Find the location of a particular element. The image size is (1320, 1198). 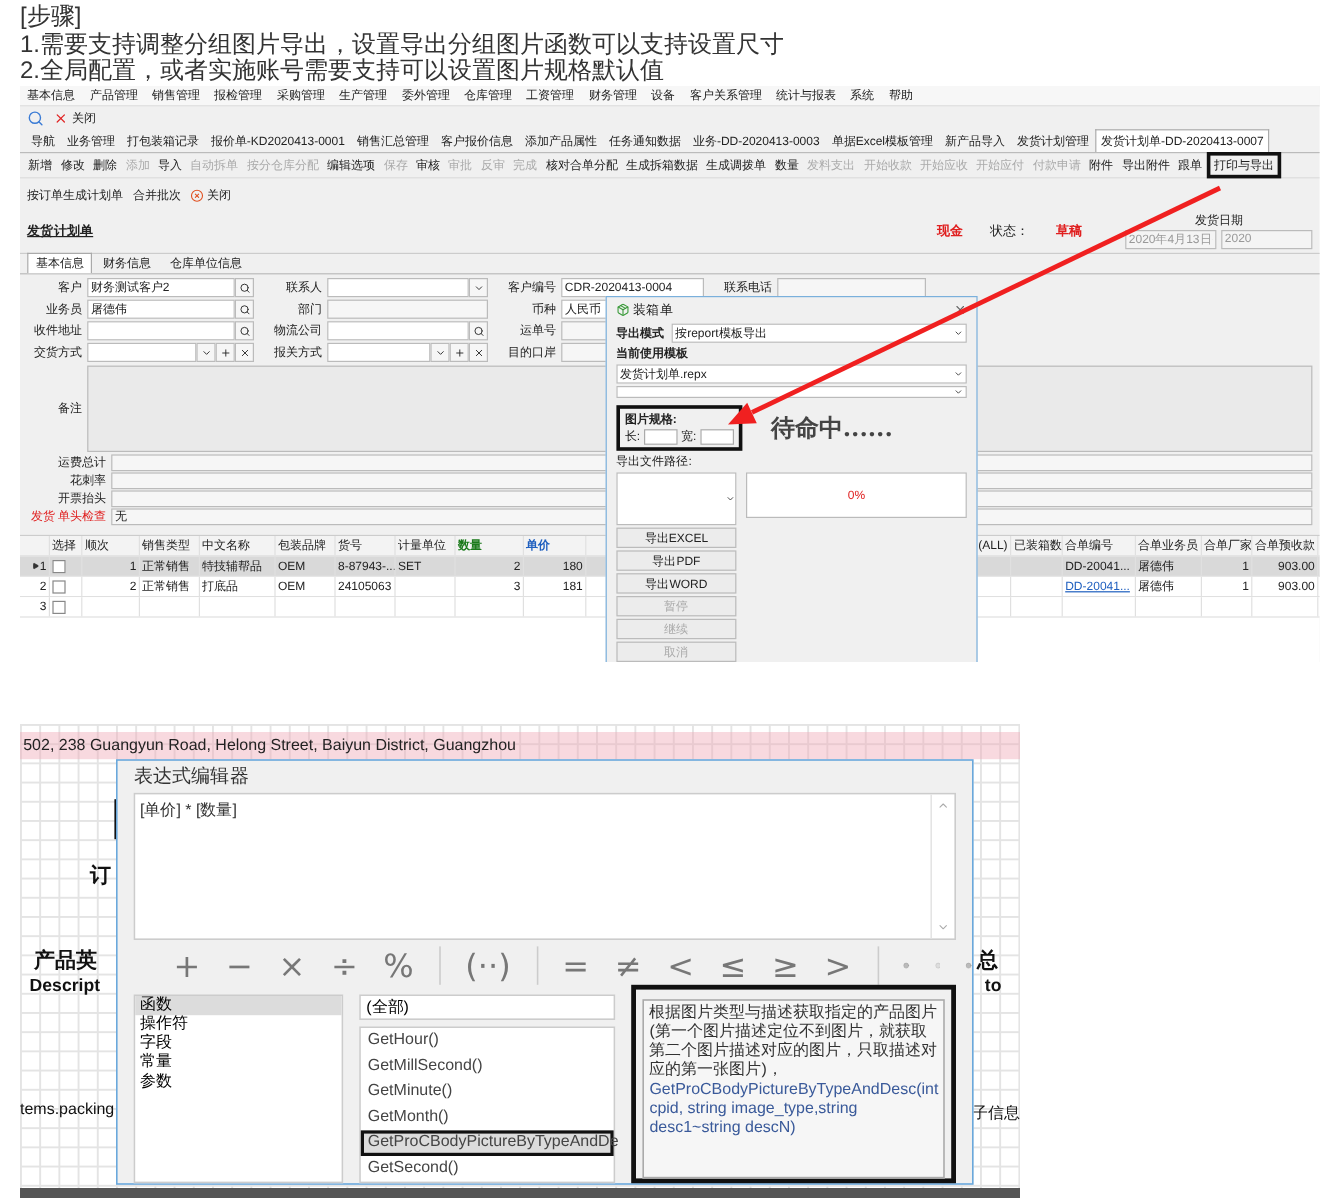

report-text: Descript is located at coordinates (65, 986).